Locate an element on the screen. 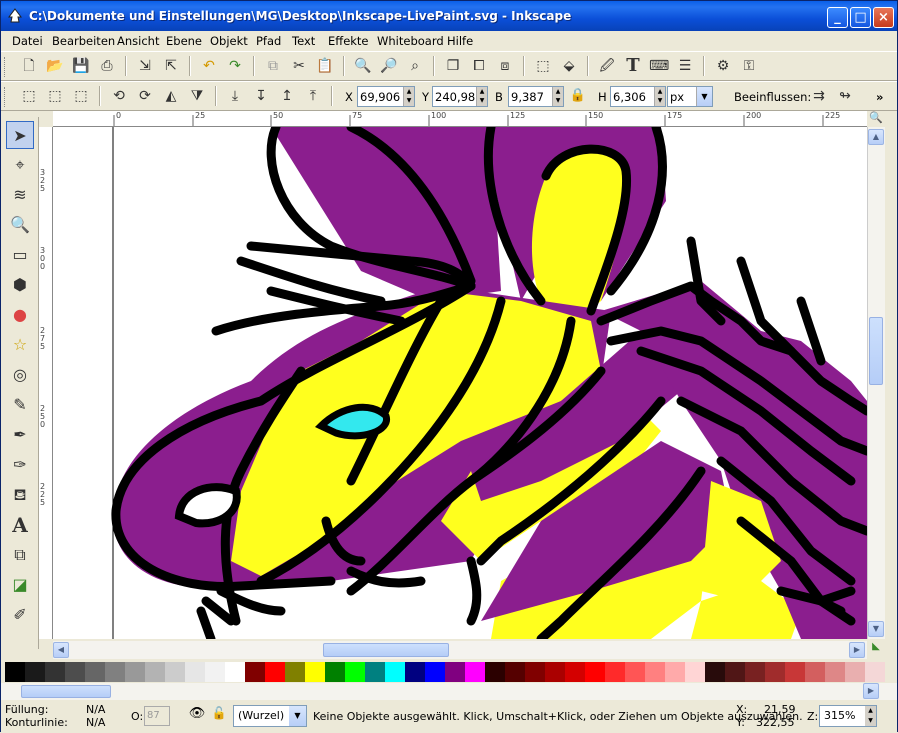 This screenshot has height=733, width=898. cut-icon: ✂ is located at coordinates (299, 66).